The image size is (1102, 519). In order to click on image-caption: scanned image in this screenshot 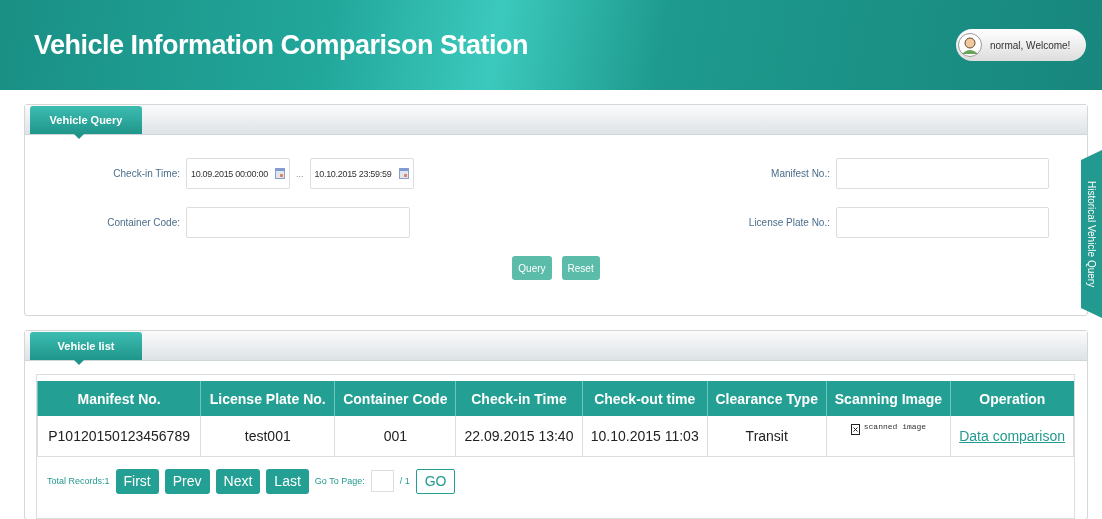, I will do `click(895, 426)`.